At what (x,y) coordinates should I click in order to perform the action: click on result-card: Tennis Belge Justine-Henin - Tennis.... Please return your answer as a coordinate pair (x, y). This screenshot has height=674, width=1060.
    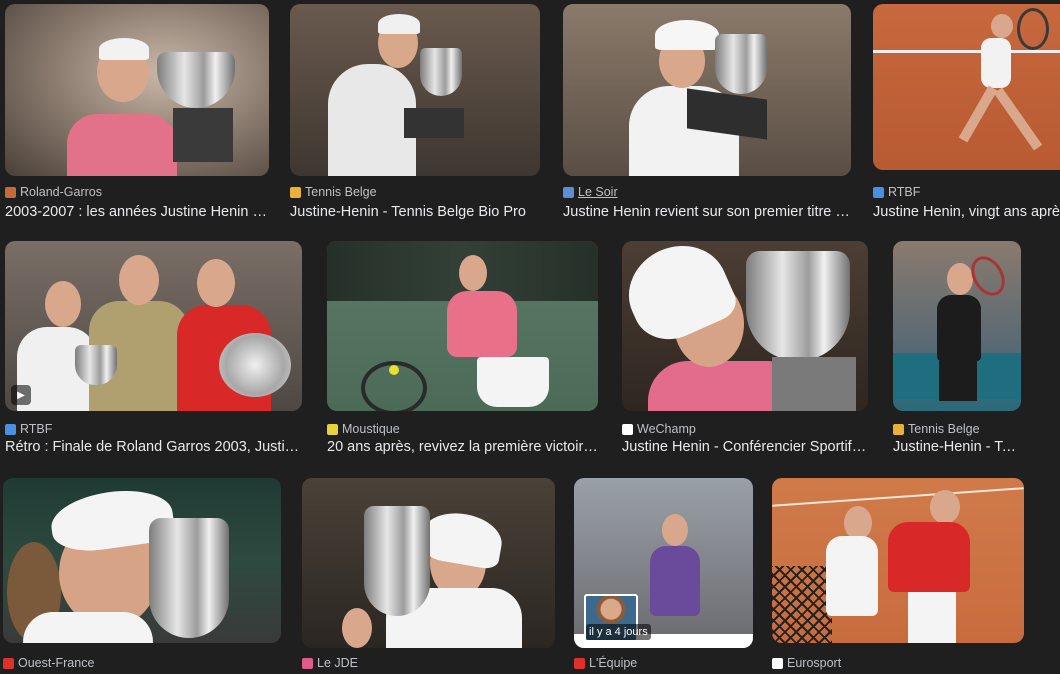
    Looking at the image, I should click on (957, 350).